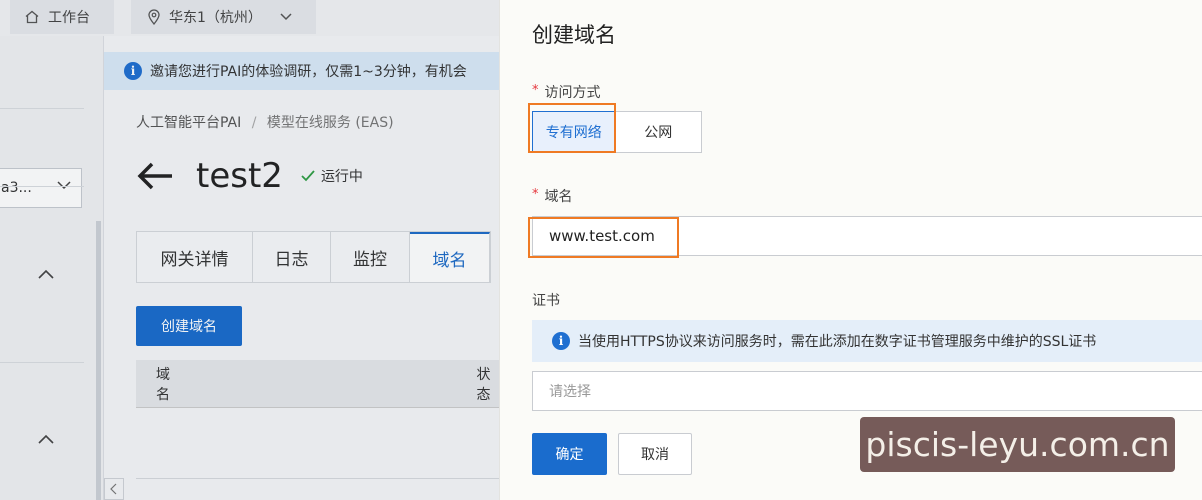  Describe the element at coordinates (658, 132) in the screenshot. I see `option-public: 公网` at that location.